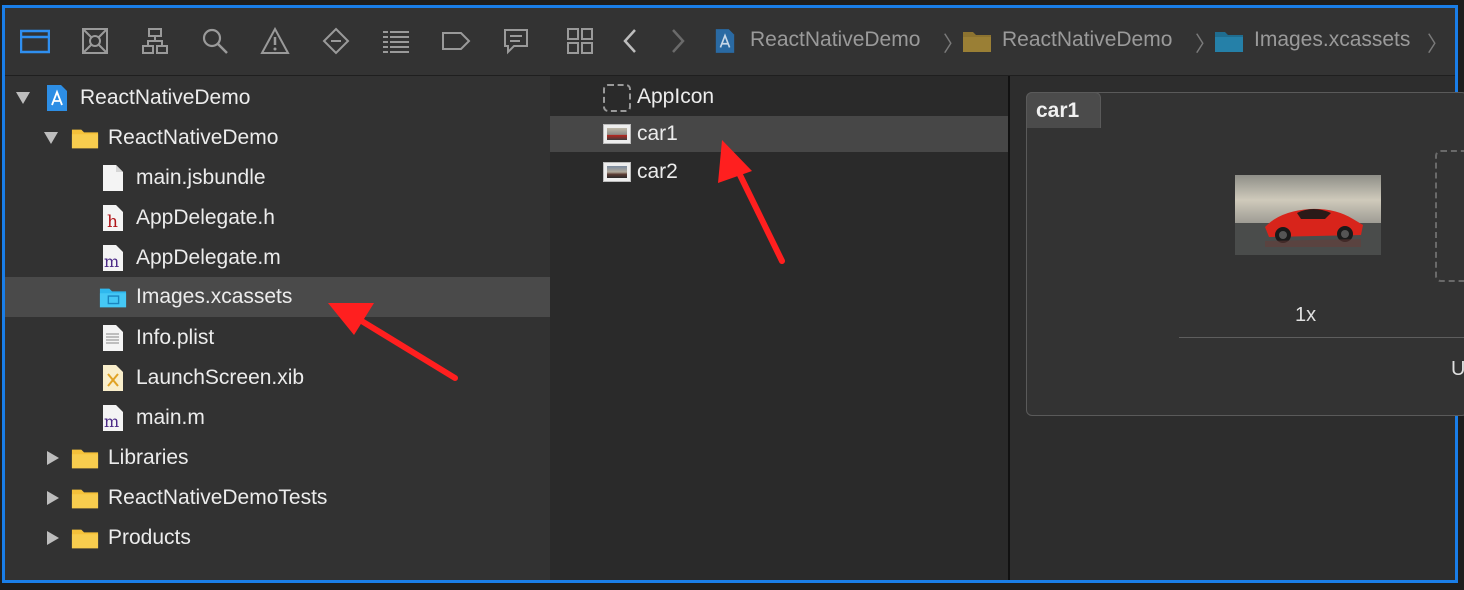 This screenshot has height=590, width=1464. Describe the element at coordinates (1332, 40) in the screenshot. I see `breadcrumb-item: Images.xcassets` at that location.